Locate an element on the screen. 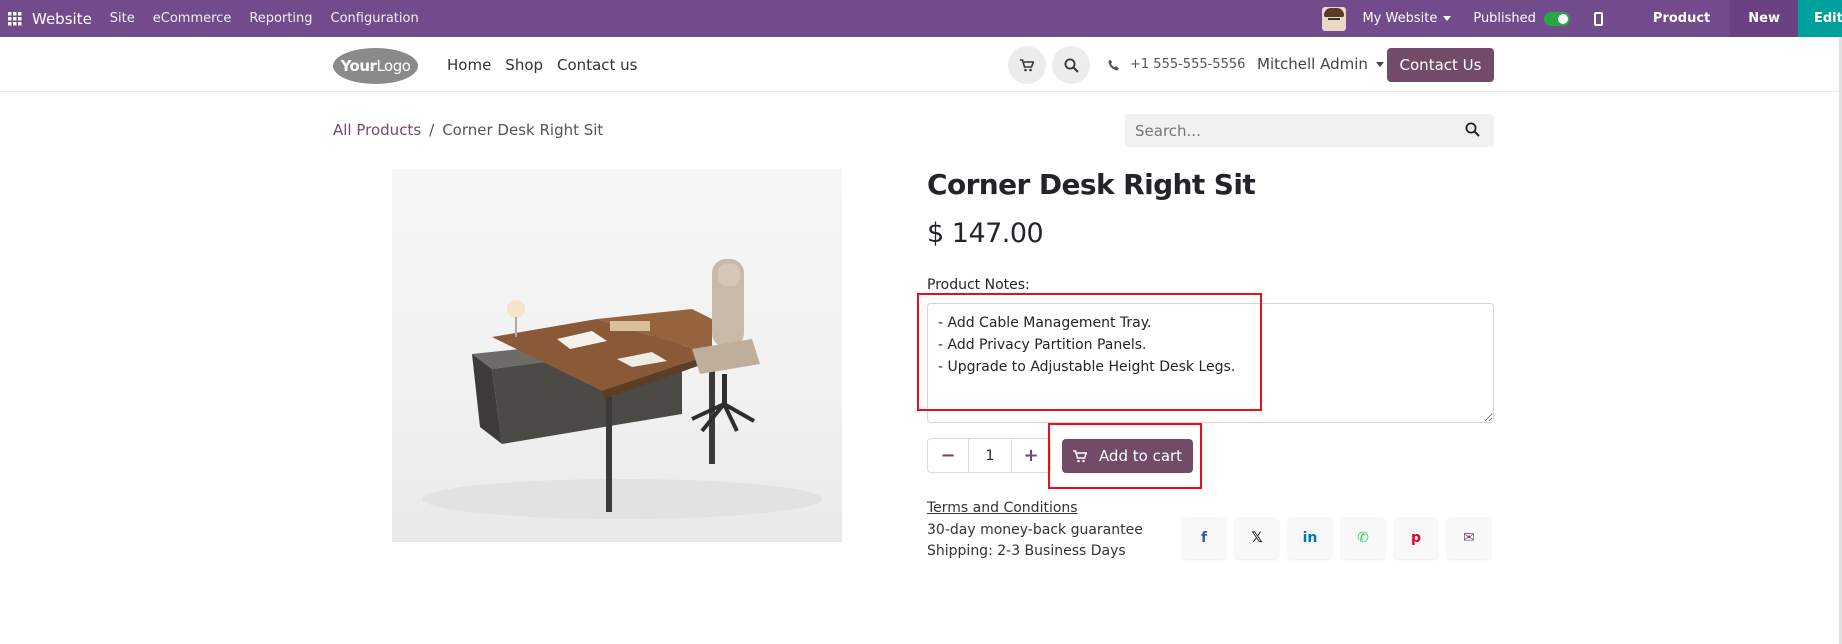 This screenshot has height=644, width=1842. x-twitter-icon: 𝕏 is located at coordinates (1257, 538).